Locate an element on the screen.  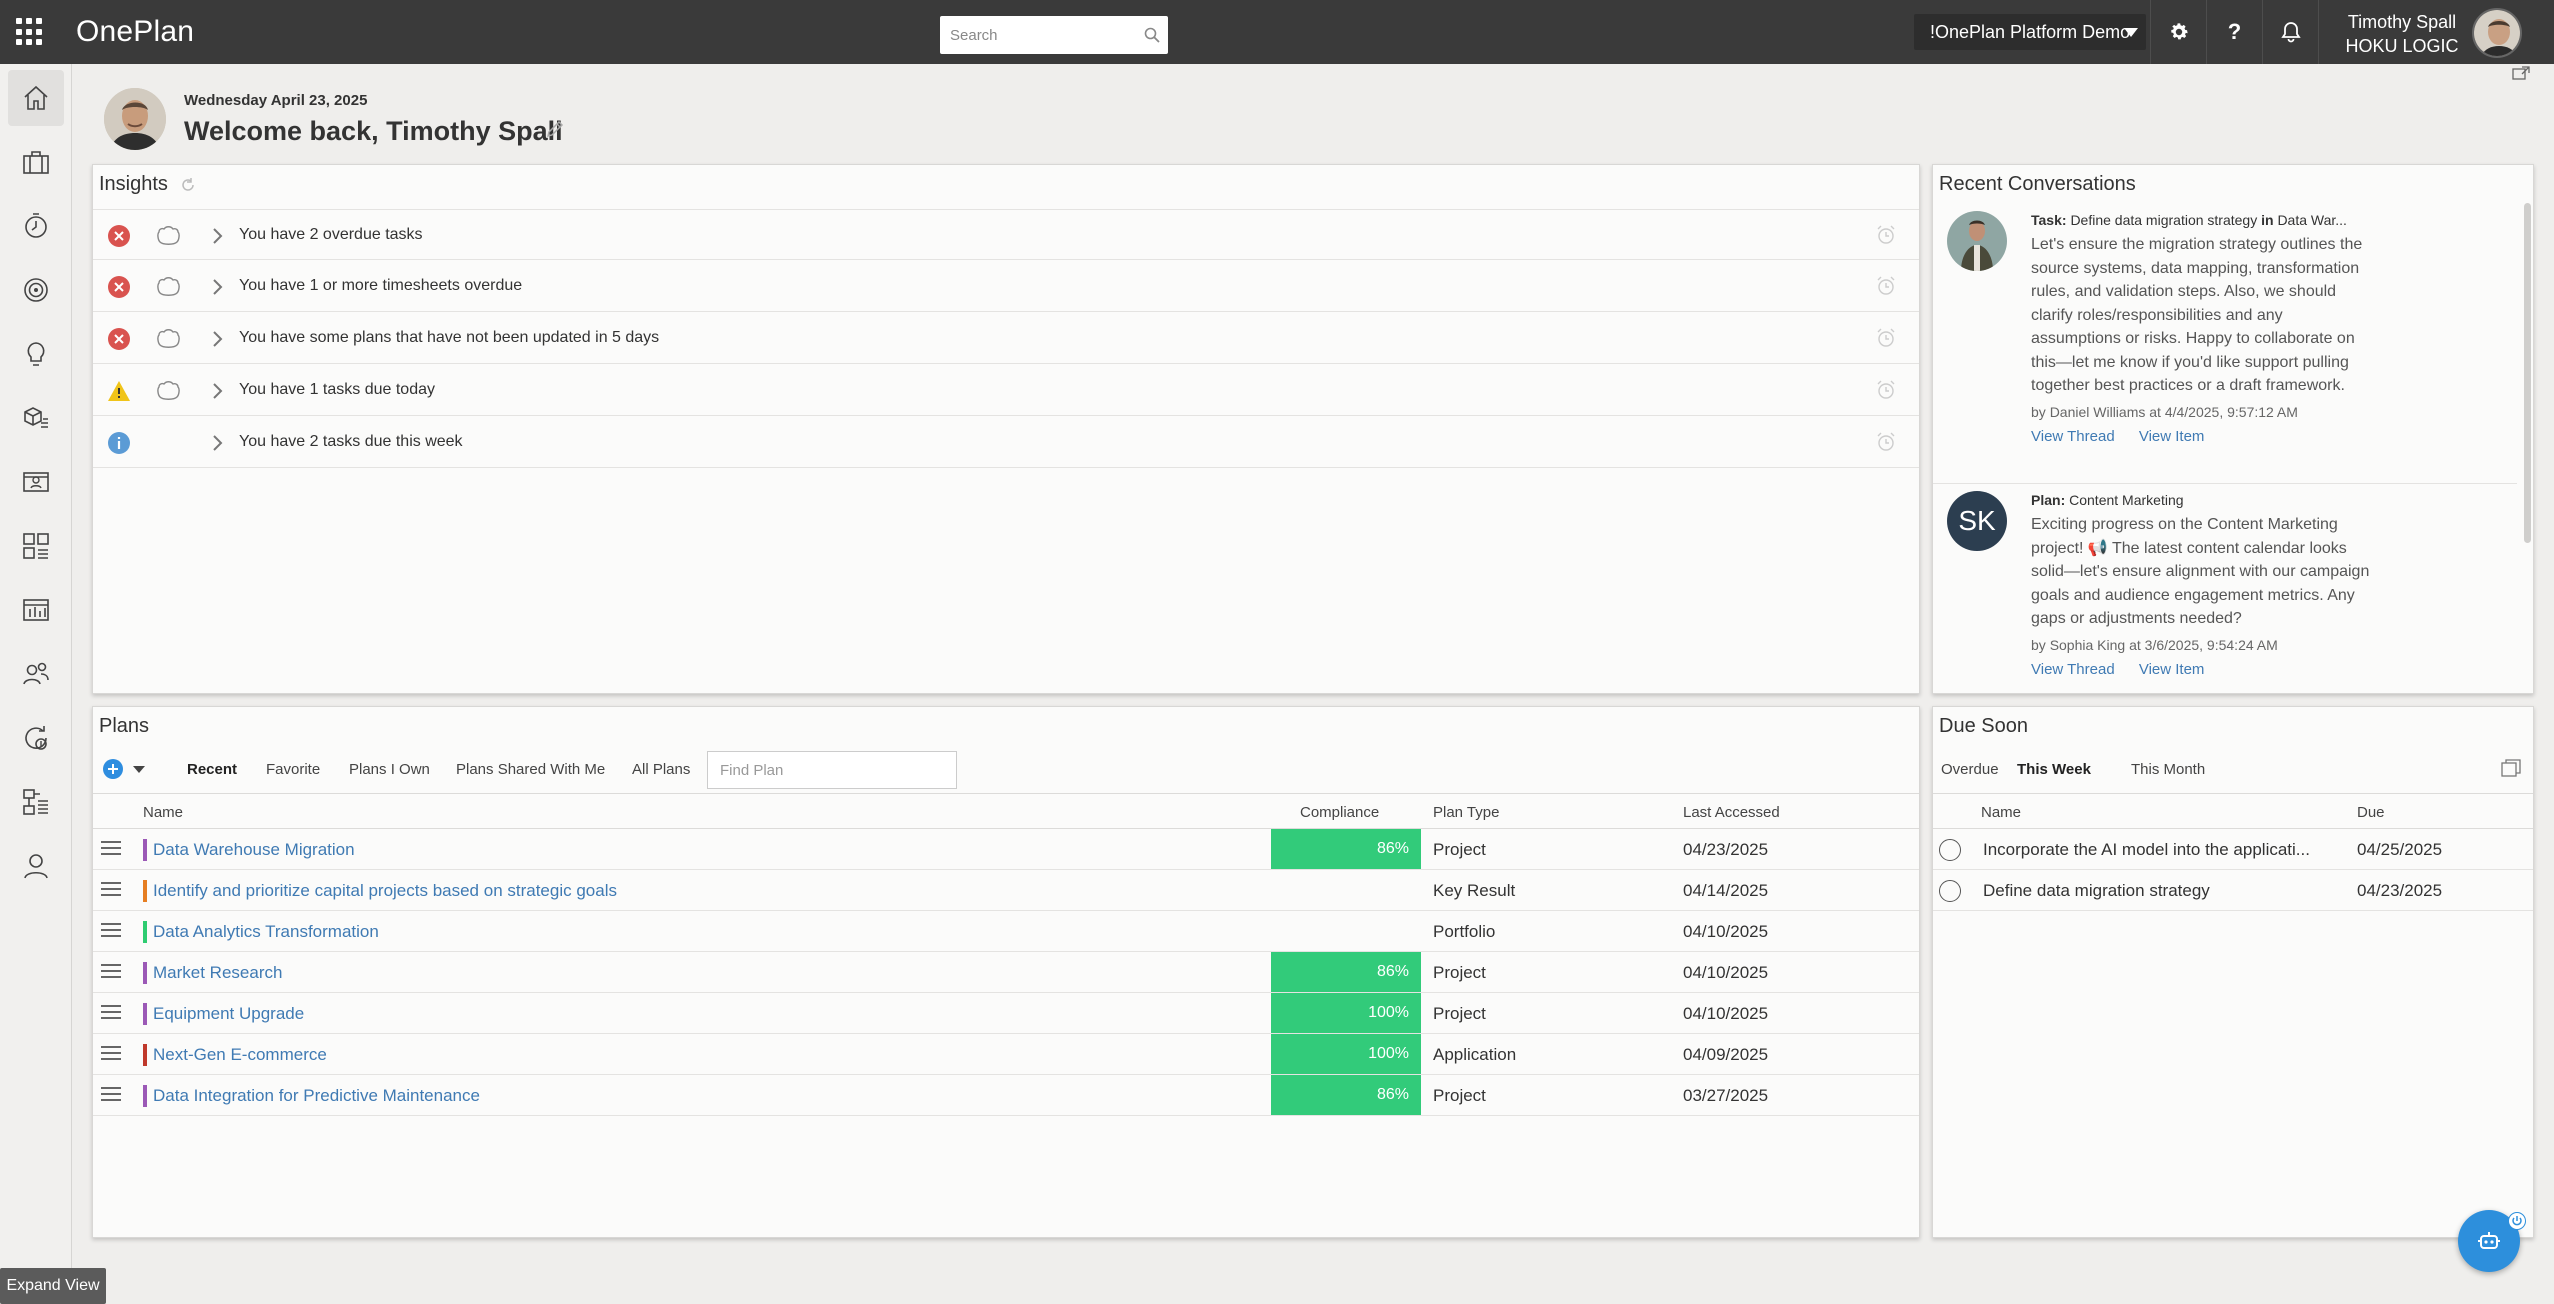
search-box is located at coordinates (1054, 35).